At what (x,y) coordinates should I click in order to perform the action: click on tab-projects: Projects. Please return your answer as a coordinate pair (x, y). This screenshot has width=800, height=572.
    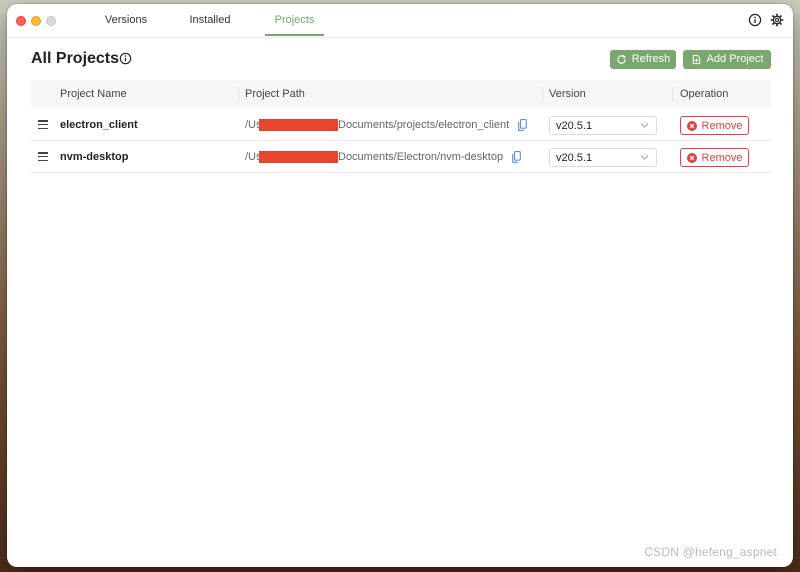
    Looking at the image, I should click on (294, 20).